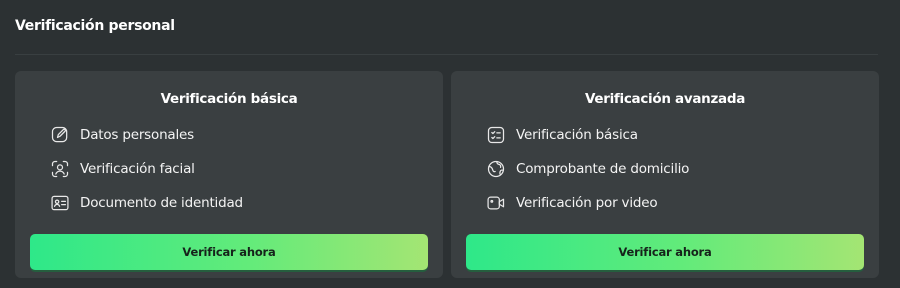 This screenshot has height=288, width=900. Describe the element at coordinates (446, 54) in the screenshot. I see `section-divider` at that location.